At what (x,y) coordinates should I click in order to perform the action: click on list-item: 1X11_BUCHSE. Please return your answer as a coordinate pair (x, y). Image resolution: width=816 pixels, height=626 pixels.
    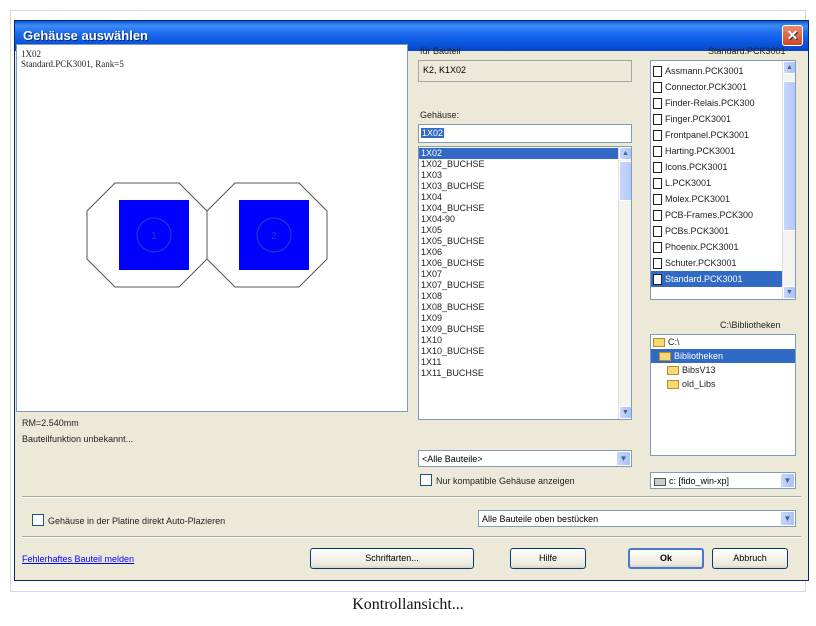
    Looking at the image, I should click on (525, 373).